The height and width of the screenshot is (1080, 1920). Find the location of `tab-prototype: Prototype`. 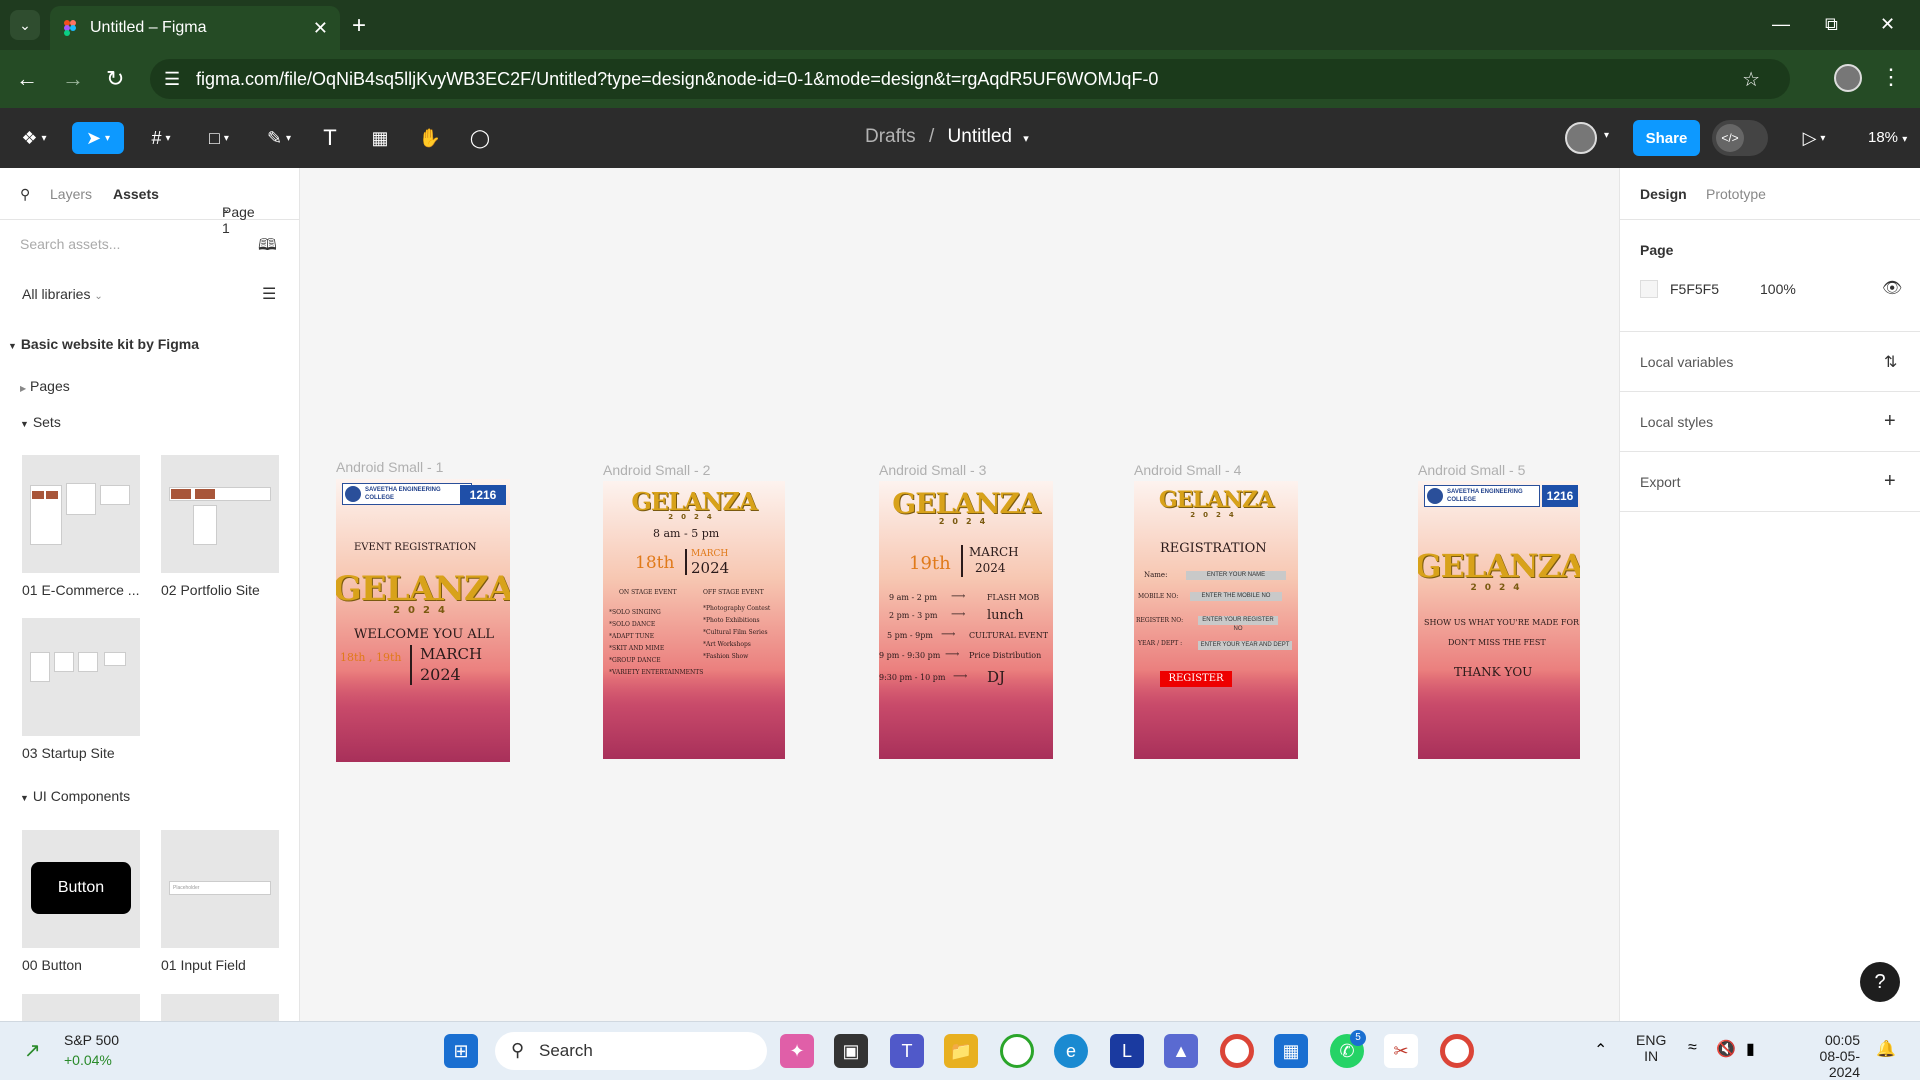

tab-prototype: Prototype is located at coordinates (1736, 194).